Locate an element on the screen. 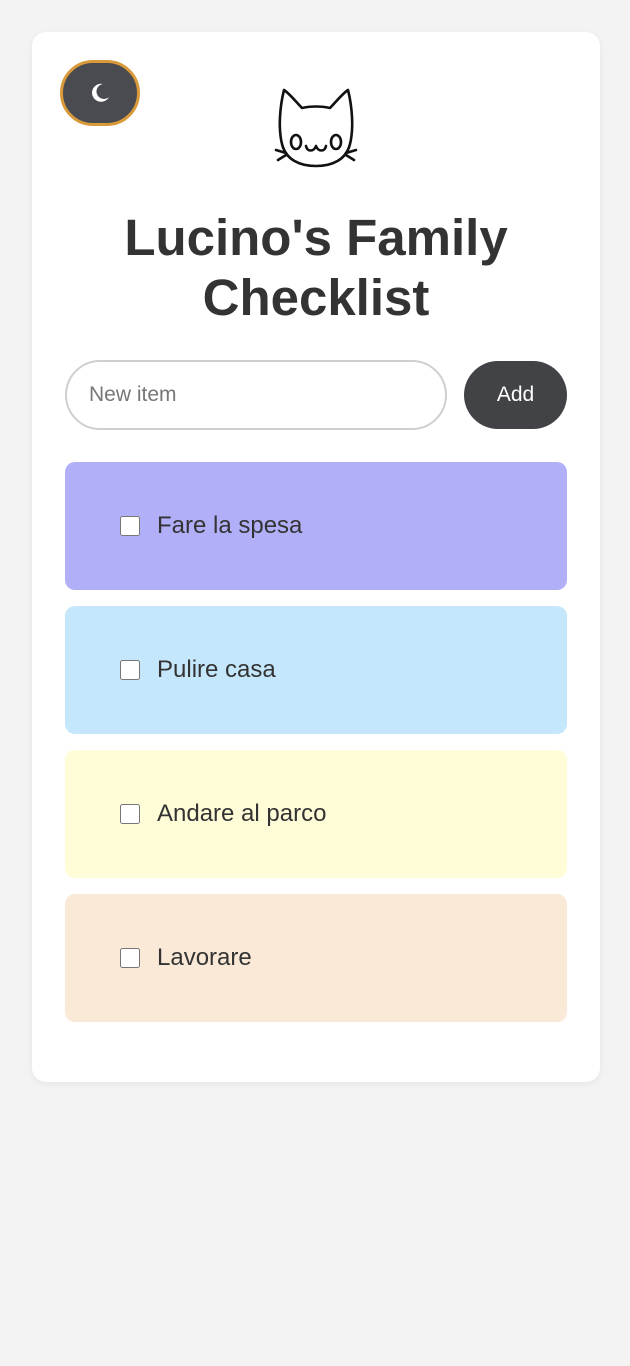 Image resolution: width=630 pixels, height=1366 pixels. theme-toggle-button is located at coordinates (100, 93).